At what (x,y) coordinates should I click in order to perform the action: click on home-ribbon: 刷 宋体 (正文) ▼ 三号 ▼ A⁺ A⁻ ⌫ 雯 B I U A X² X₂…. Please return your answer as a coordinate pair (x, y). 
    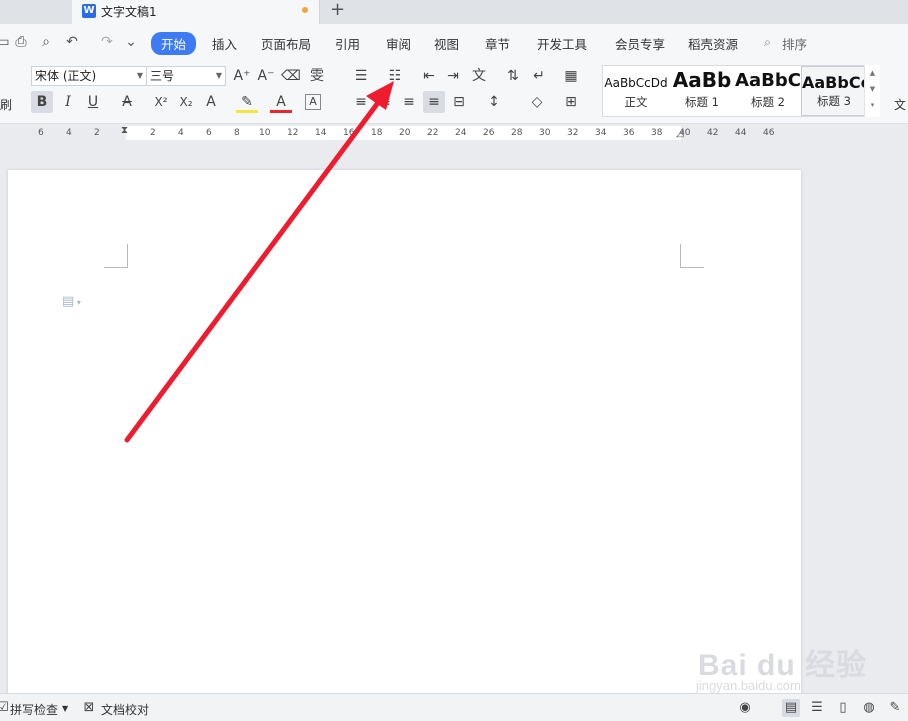
    Looking at the image, I should click on (454, 92).